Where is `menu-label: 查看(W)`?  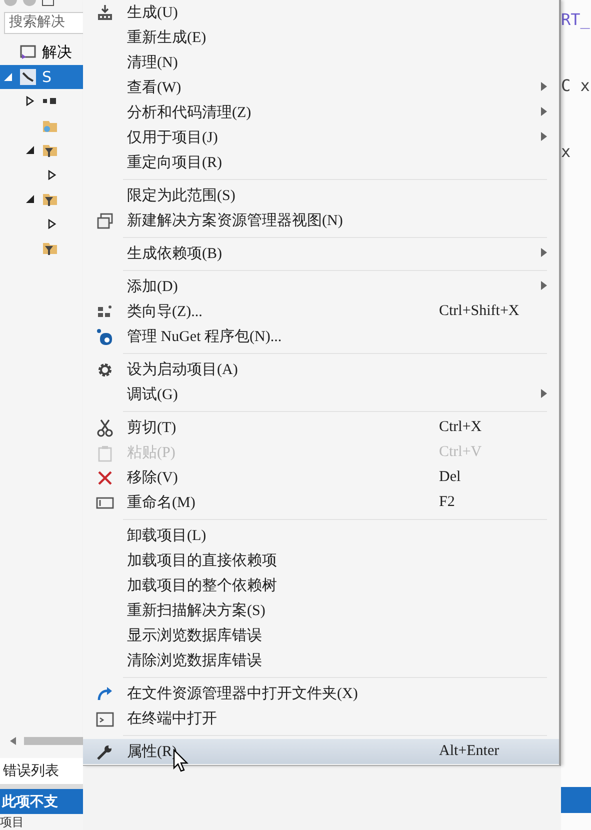
menu-label: 查看(W) is located at coordinates (154, 87).